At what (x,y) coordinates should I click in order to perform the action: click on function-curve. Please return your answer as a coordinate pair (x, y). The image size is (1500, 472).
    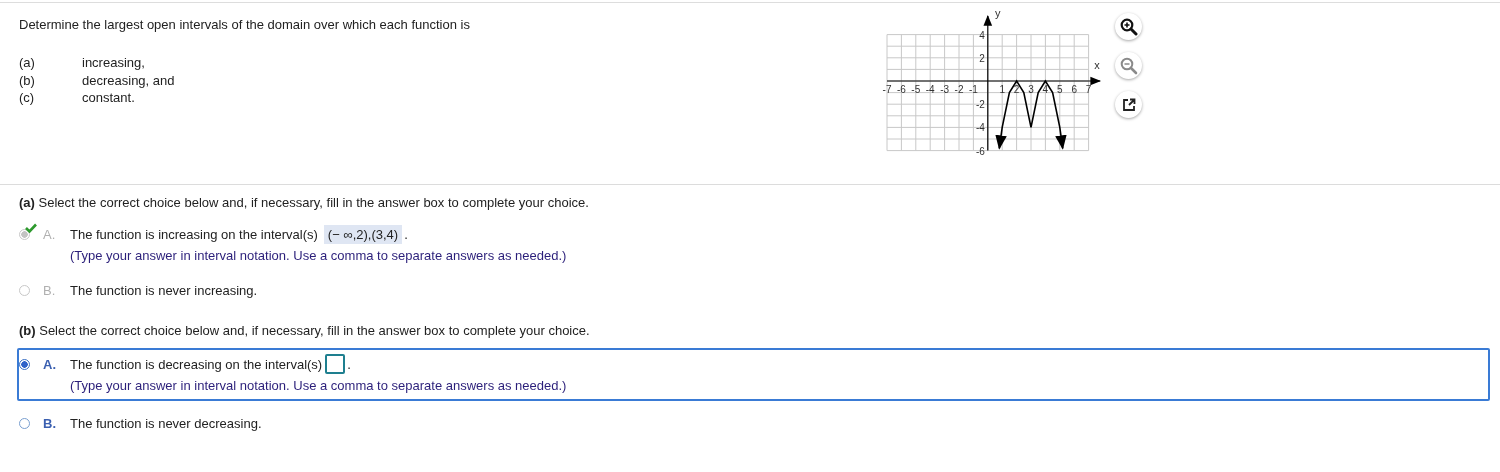
    Looking at the image, I should click on (1031, 114).